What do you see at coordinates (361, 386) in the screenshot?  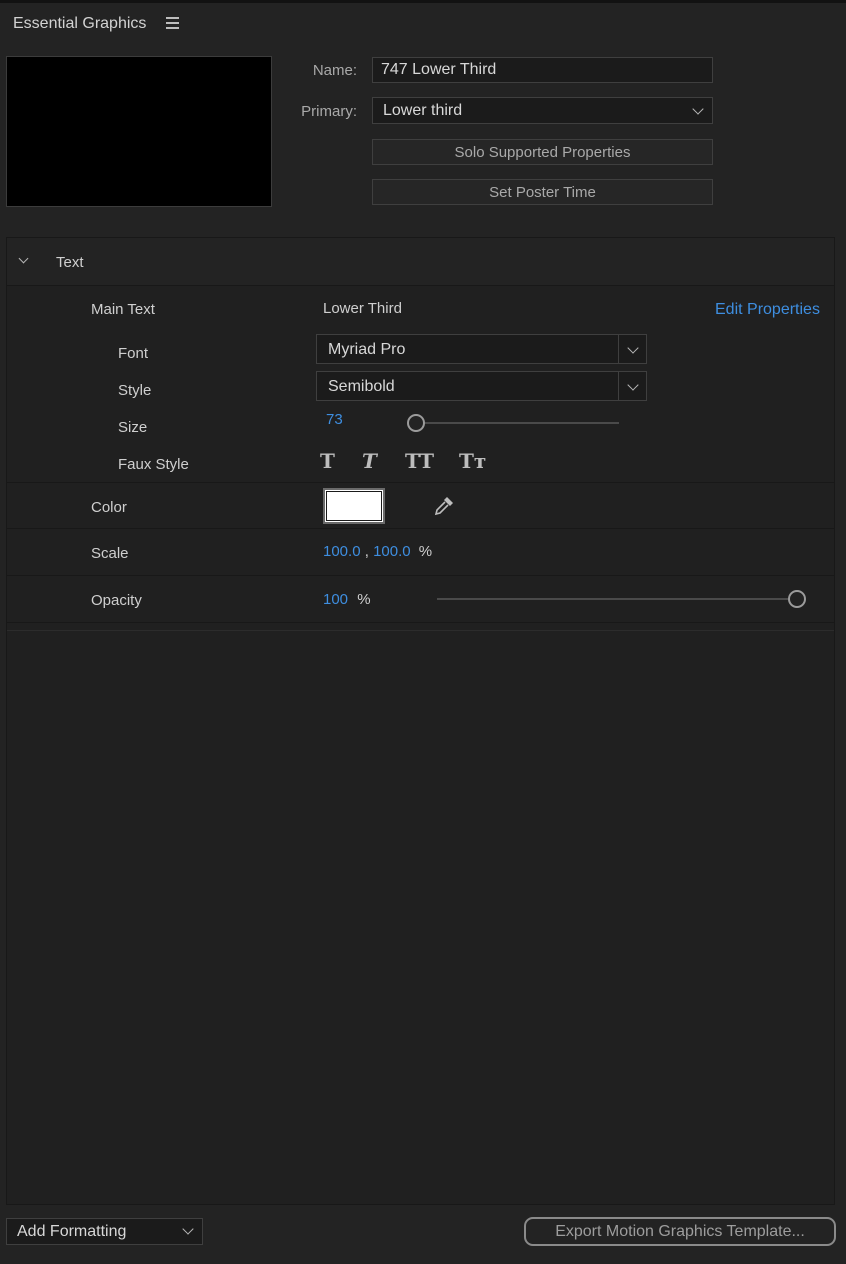 I see `style-dropdown-value: Semibold` at bounding box center [361, 386].